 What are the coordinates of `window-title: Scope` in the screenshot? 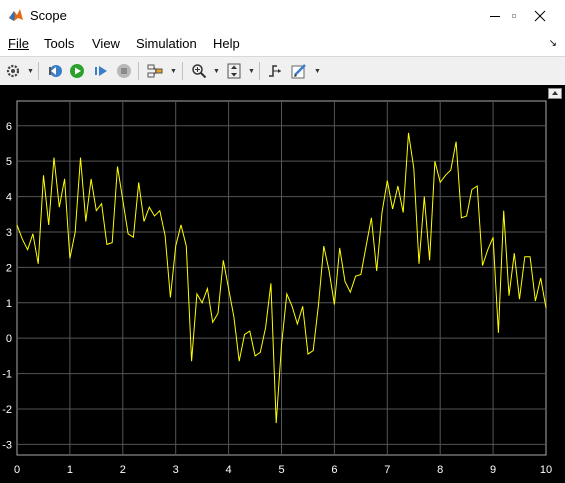 It's located at (48, 15).